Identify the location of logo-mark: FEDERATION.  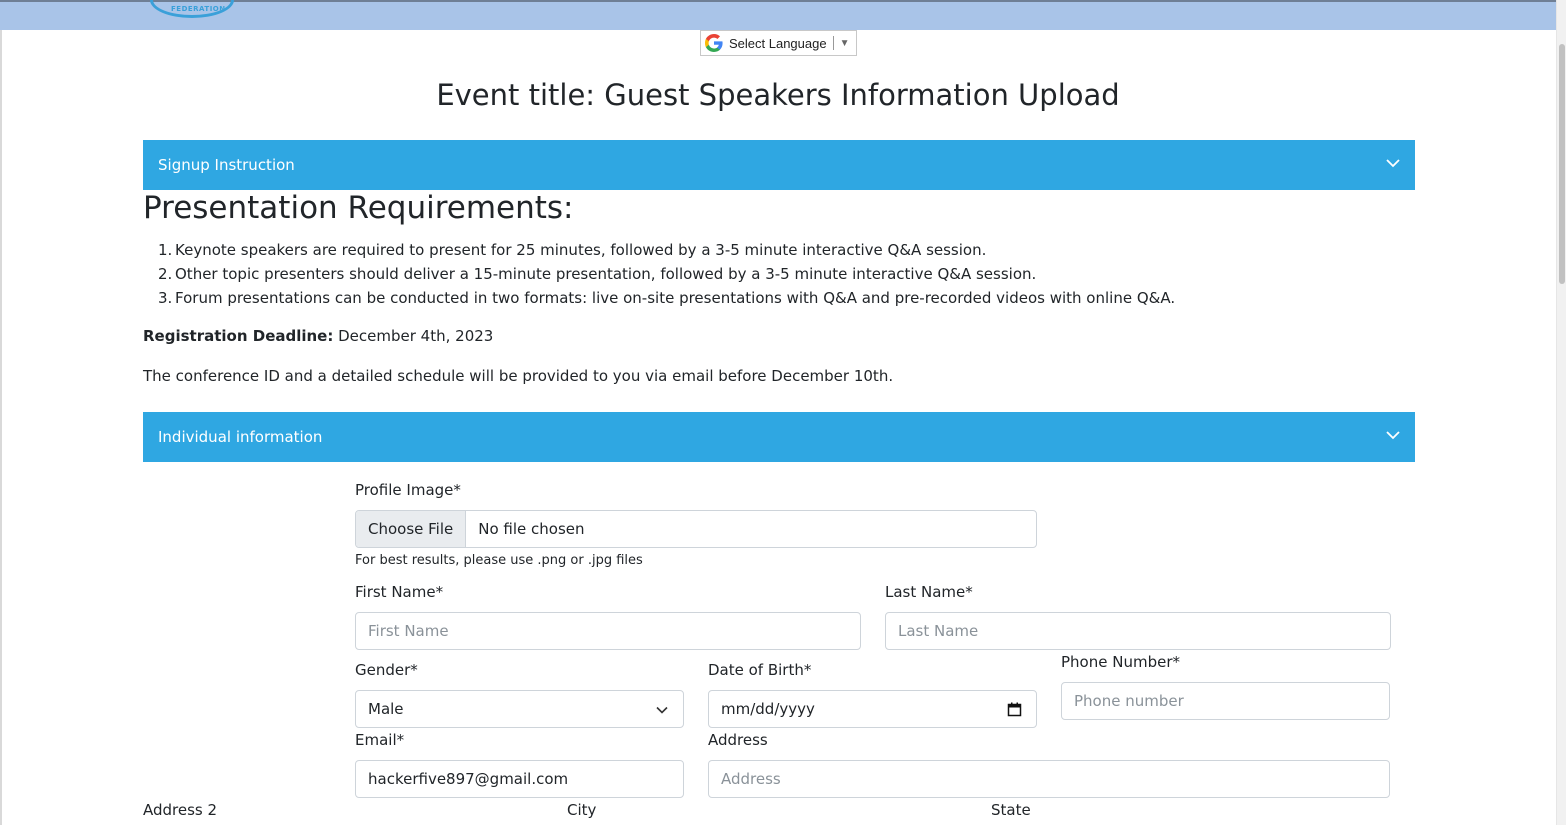
(198, 9).